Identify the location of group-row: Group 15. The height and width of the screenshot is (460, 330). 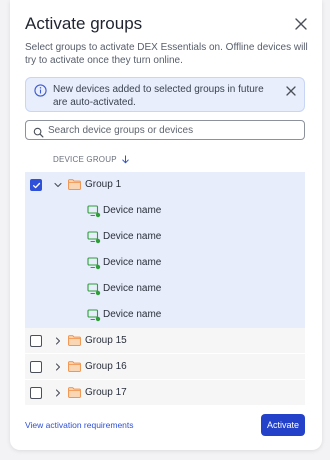
(165, 341).